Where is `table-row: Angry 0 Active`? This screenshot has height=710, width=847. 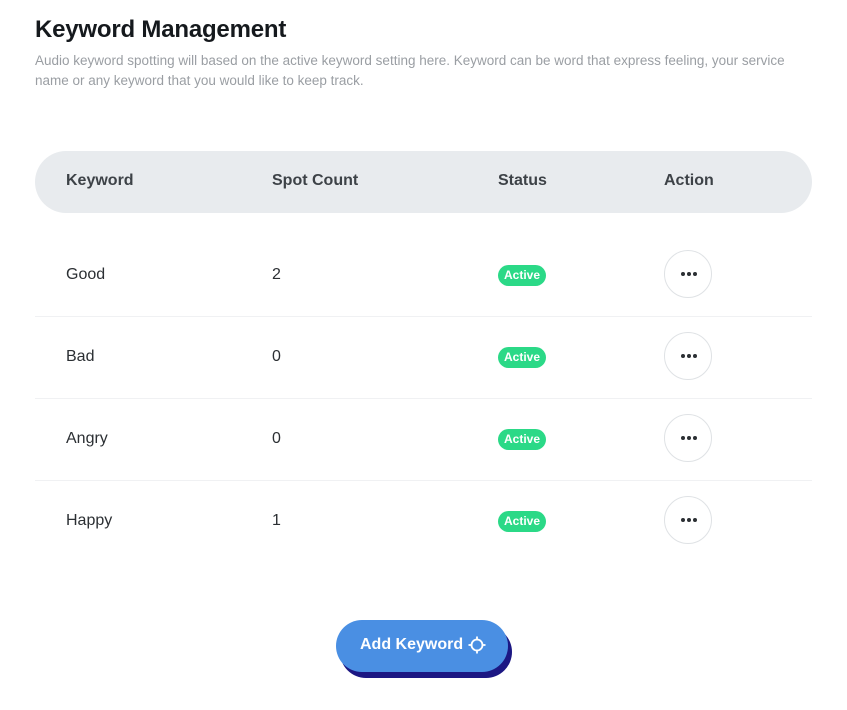
table-row: Angry 0 Active is located at coordinates (423, 440).